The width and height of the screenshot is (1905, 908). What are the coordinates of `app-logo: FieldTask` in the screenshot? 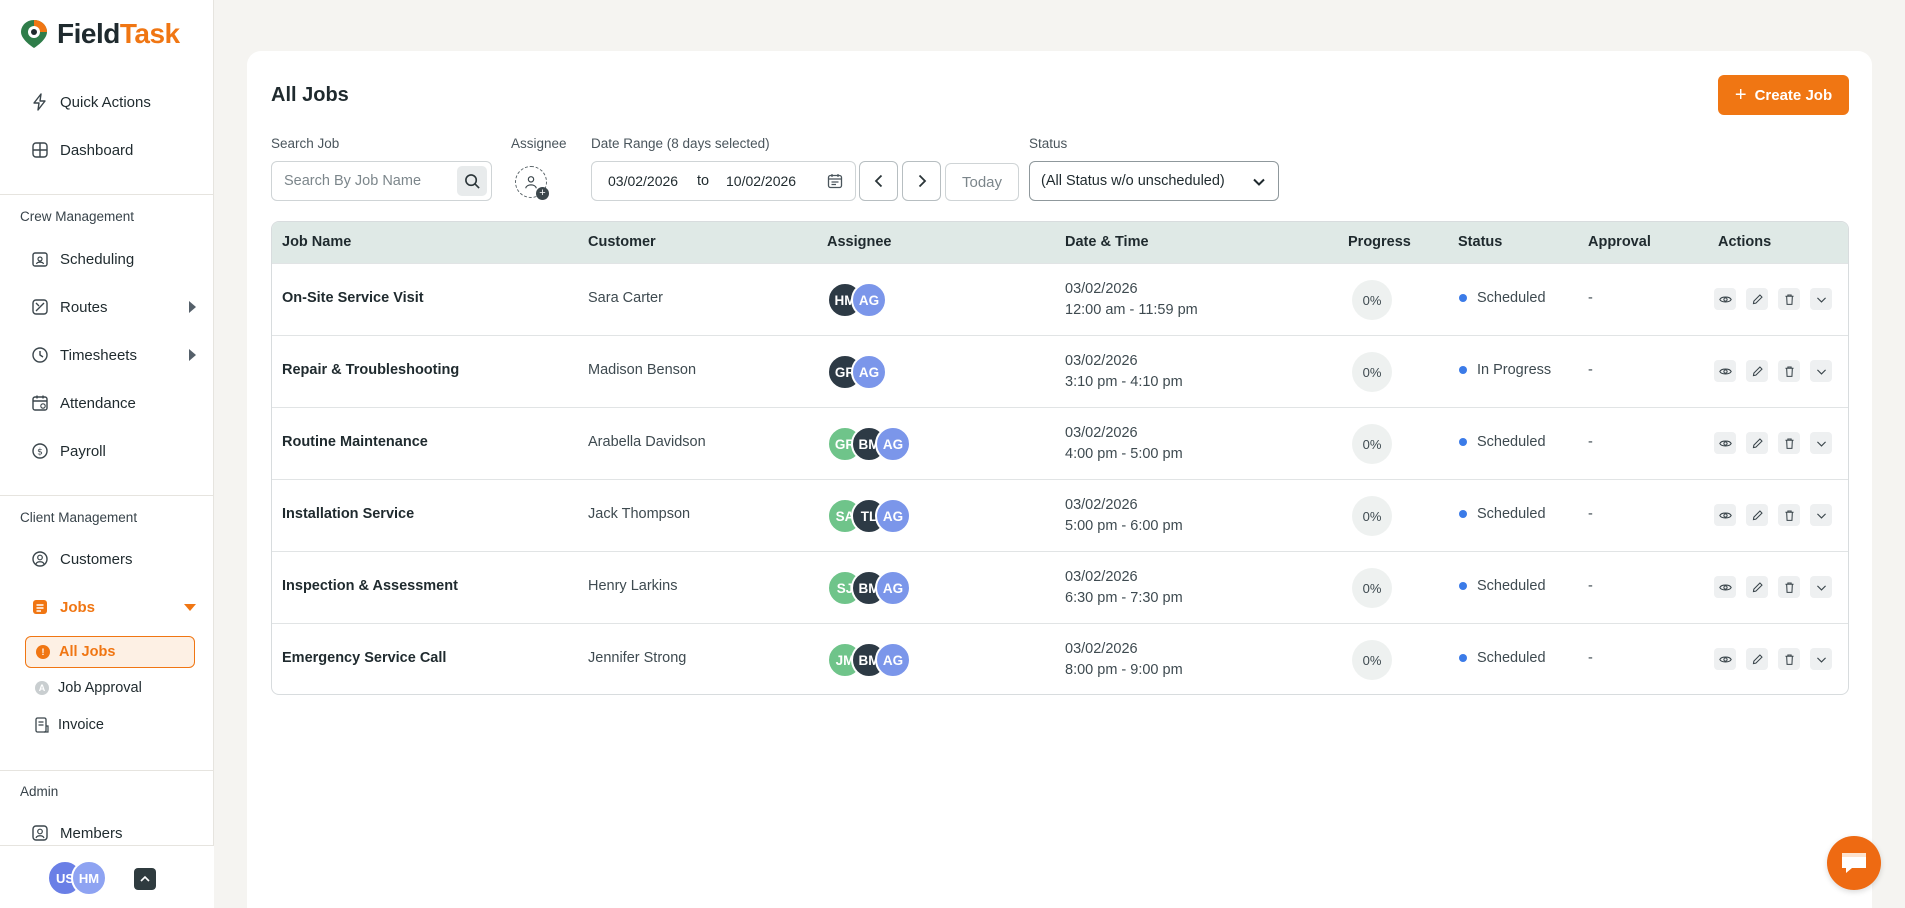 It's located at (99, 34).